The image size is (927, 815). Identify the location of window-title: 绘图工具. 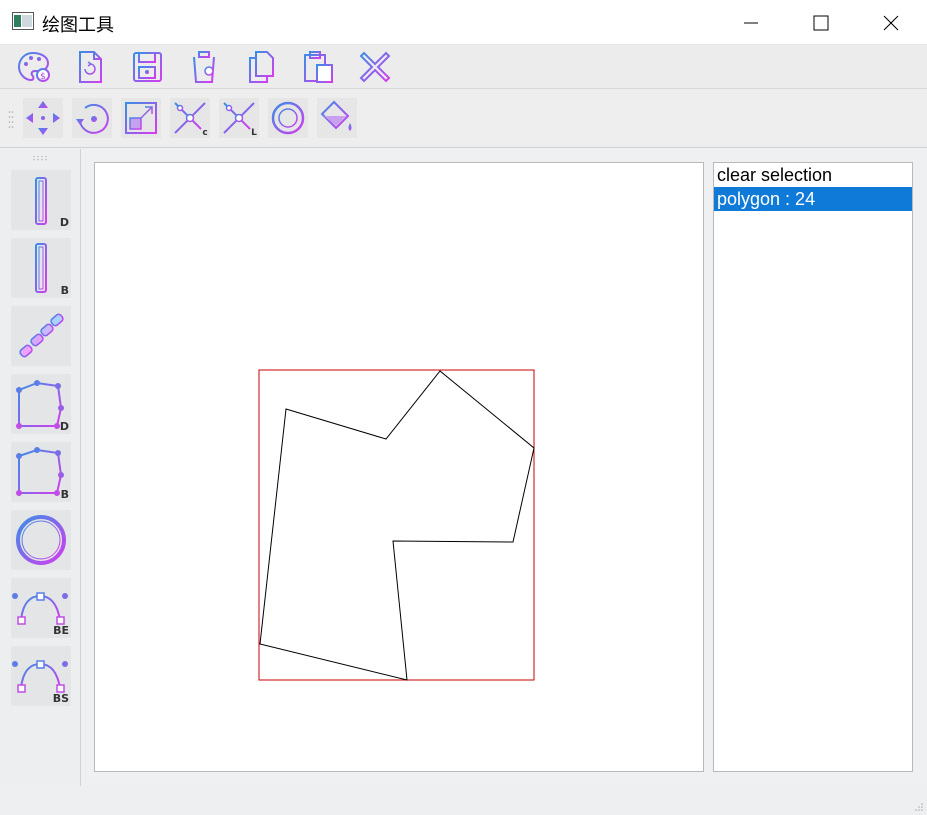
(78, 25).